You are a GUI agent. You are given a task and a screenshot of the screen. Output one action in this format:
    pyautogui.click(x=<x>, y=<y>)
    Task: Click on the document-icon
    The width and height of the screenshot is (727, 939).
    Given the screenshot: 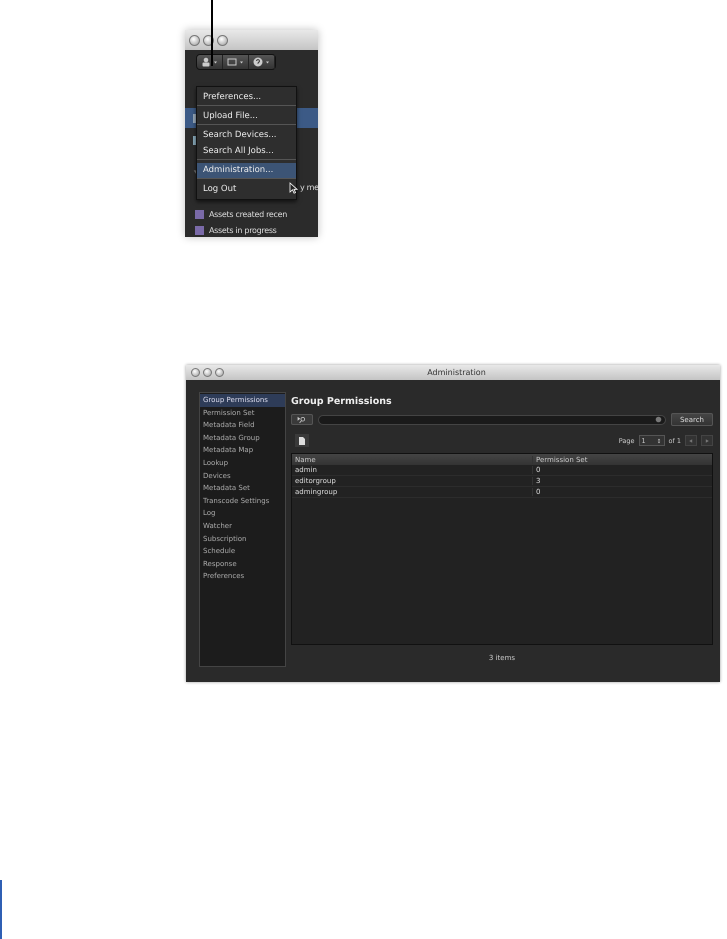 What is the action you would take?
    pyautogui.click(x=302, y=441)
    